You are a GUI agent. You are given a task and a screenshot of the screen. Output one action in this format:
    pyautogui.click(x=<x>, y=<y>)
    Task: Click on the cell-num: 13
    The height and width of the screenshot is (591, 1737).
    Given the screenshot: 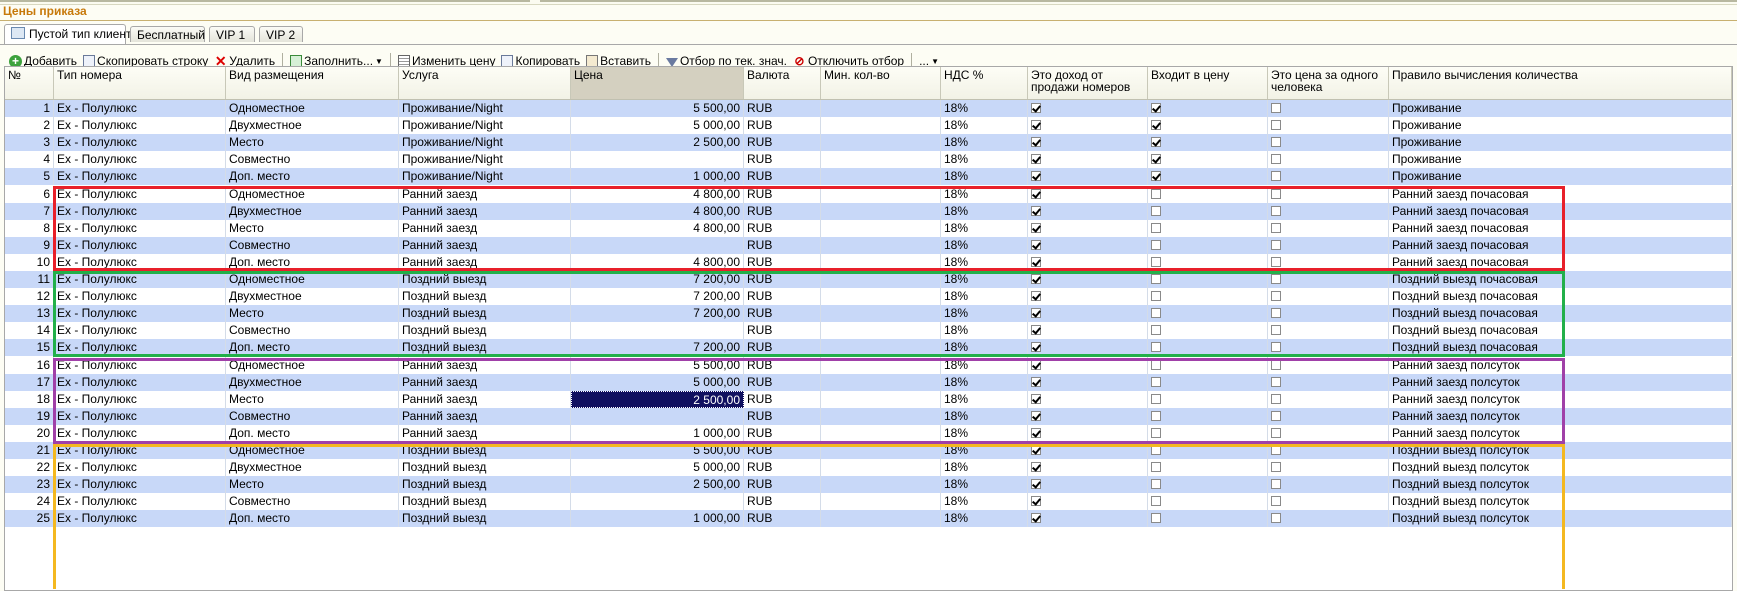 What is the action you would take?
    pyautogui.click(x=29, y=314)
    